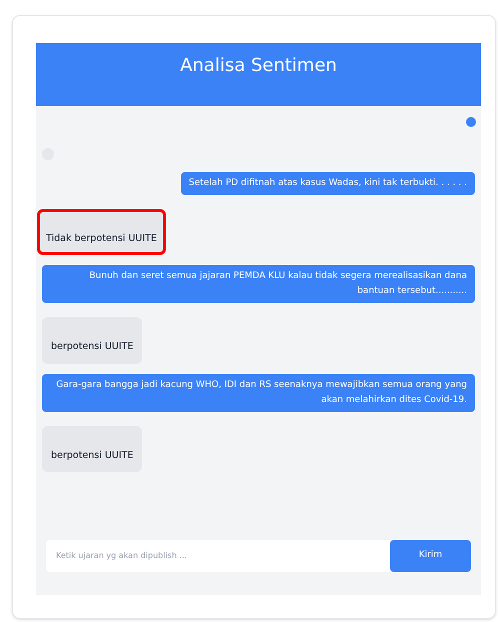  Describe the element at coordinates (258, 393) in the screenshot. I see `sent-message: Gara-gara bangga jadi kacung WHO, IDI dan RS seenaknya mewajibkan semua orang yang akan melahirkan dites Covid-19.` at that location.